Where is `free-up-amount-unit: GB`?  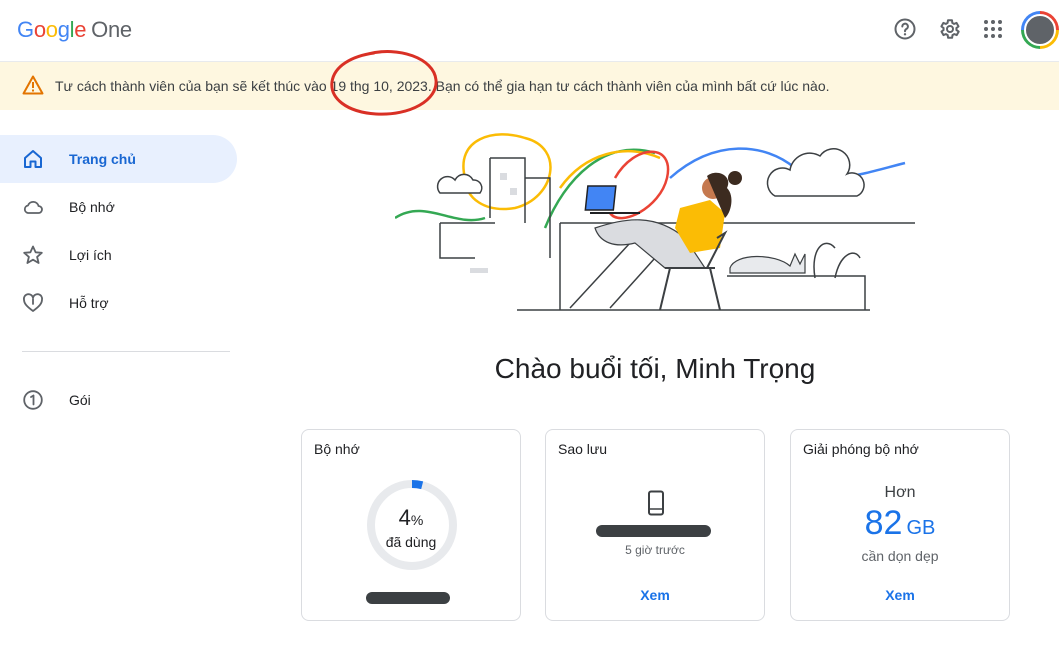
free-up-amount-unit: GB is located at coordinates (921, 528).